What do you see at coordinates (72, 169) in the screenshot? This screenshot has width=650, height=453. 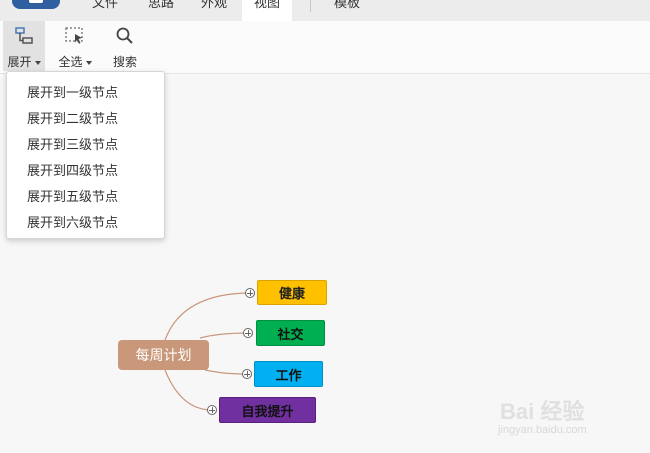 I see `dropdown-option-level-4: 展开到四级节点` at bounding box center [72, 169].